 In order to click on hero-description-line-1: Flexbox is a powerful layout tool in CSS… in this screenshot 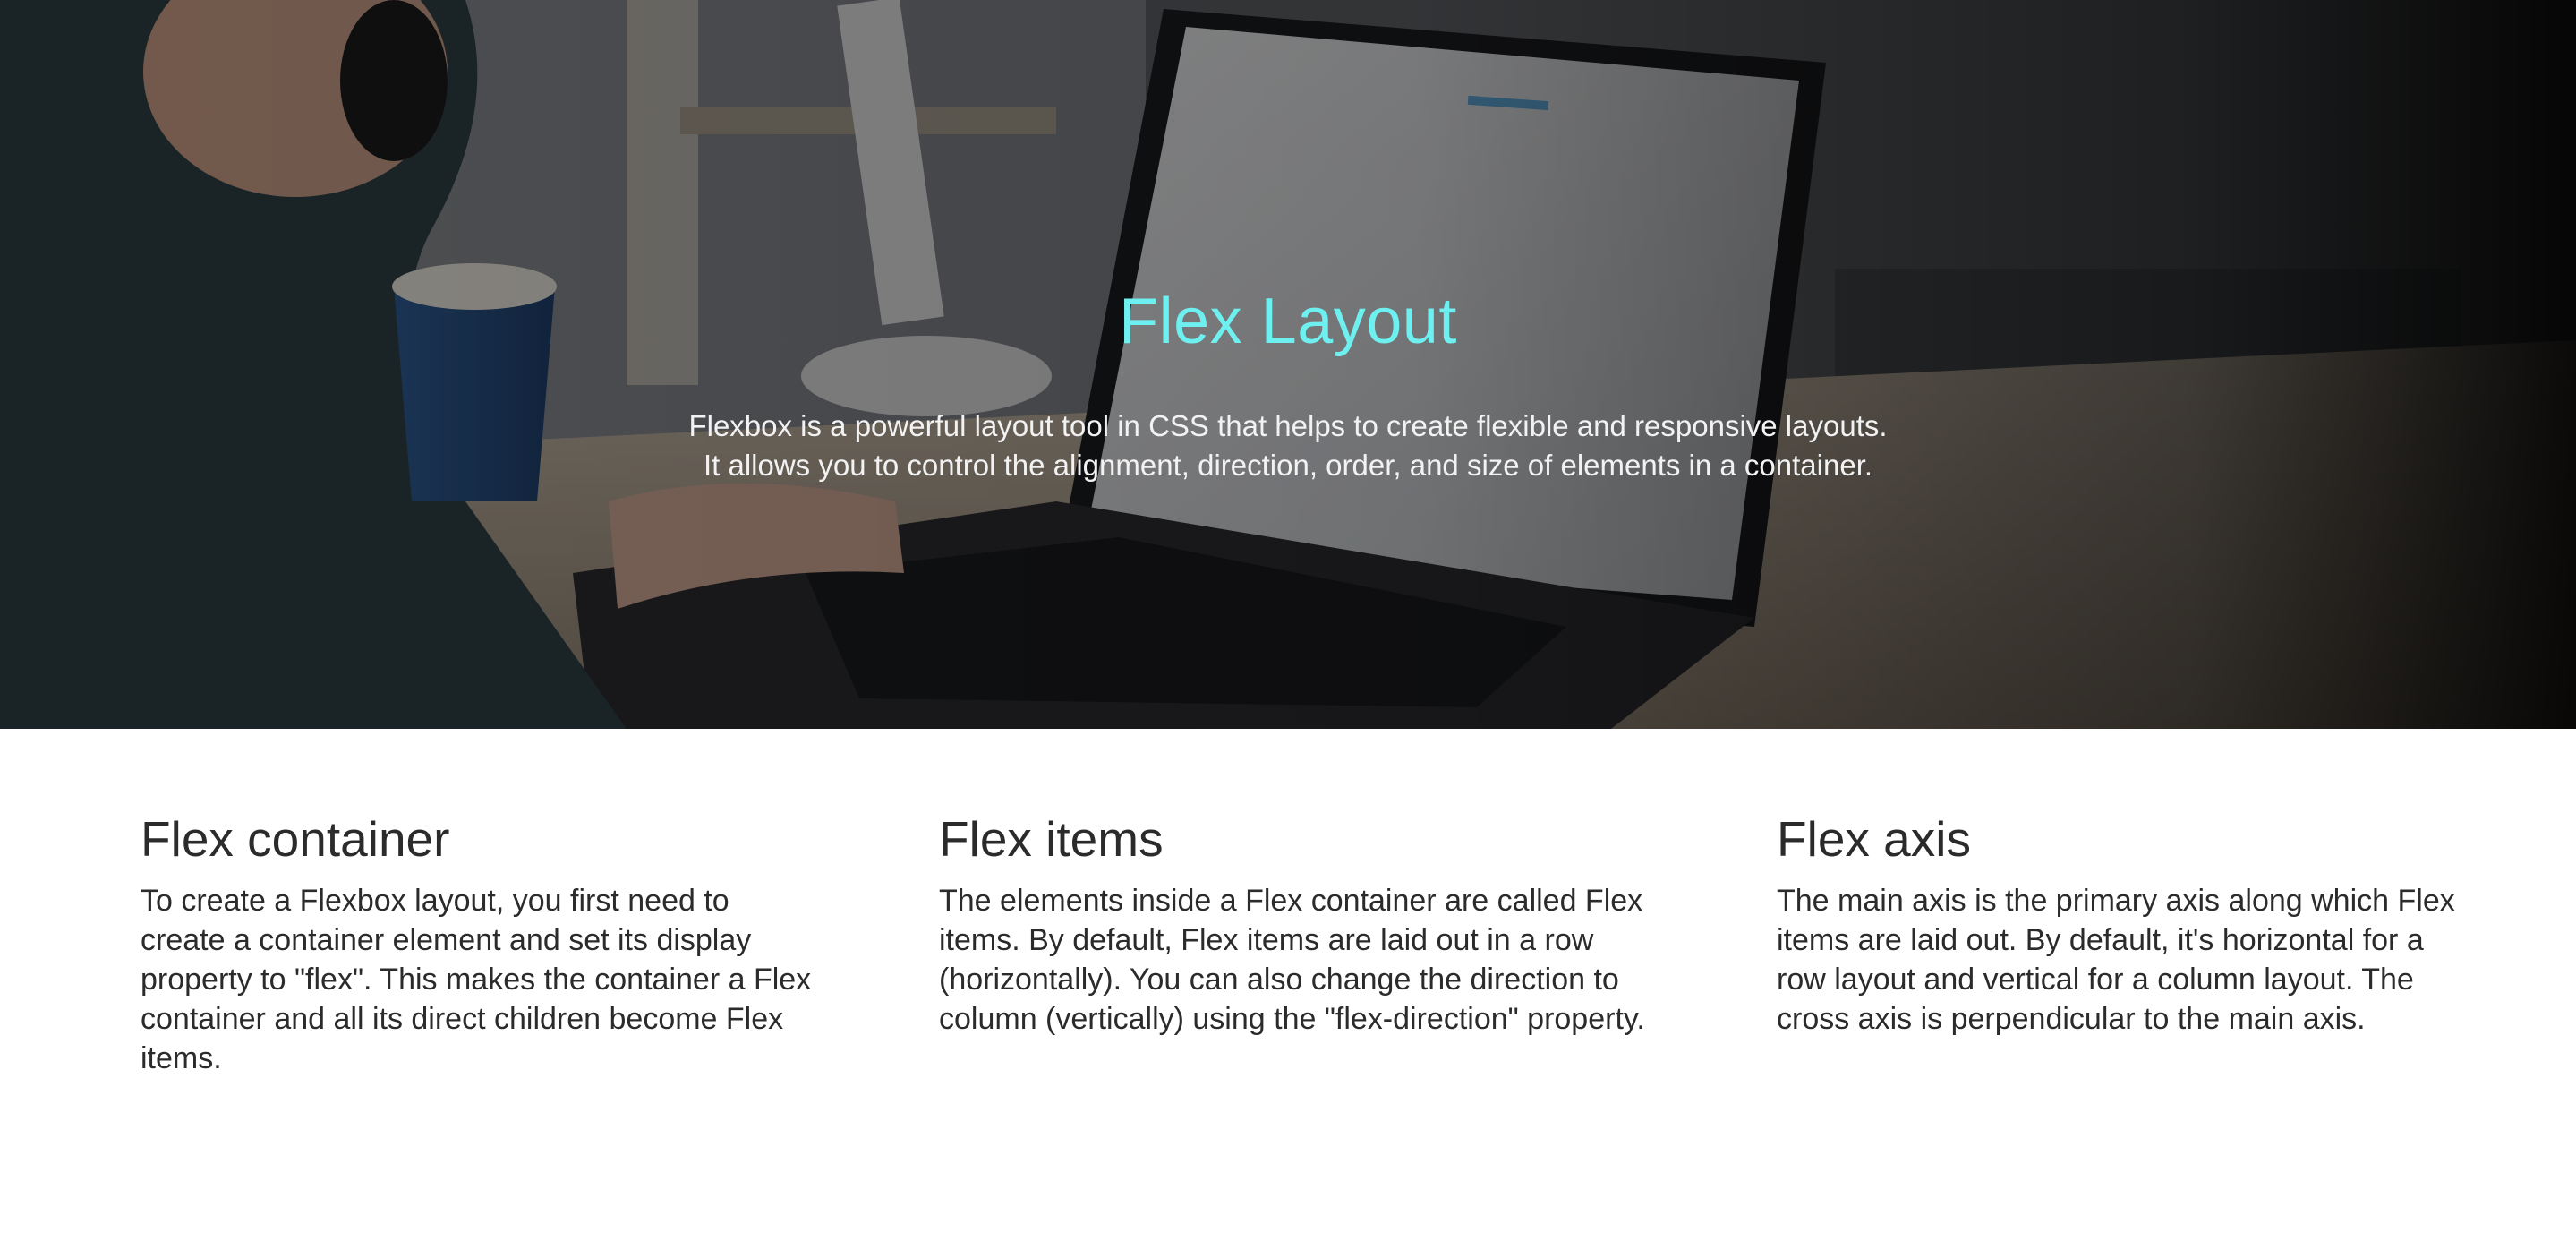, I will do `click(1288, 425)`.